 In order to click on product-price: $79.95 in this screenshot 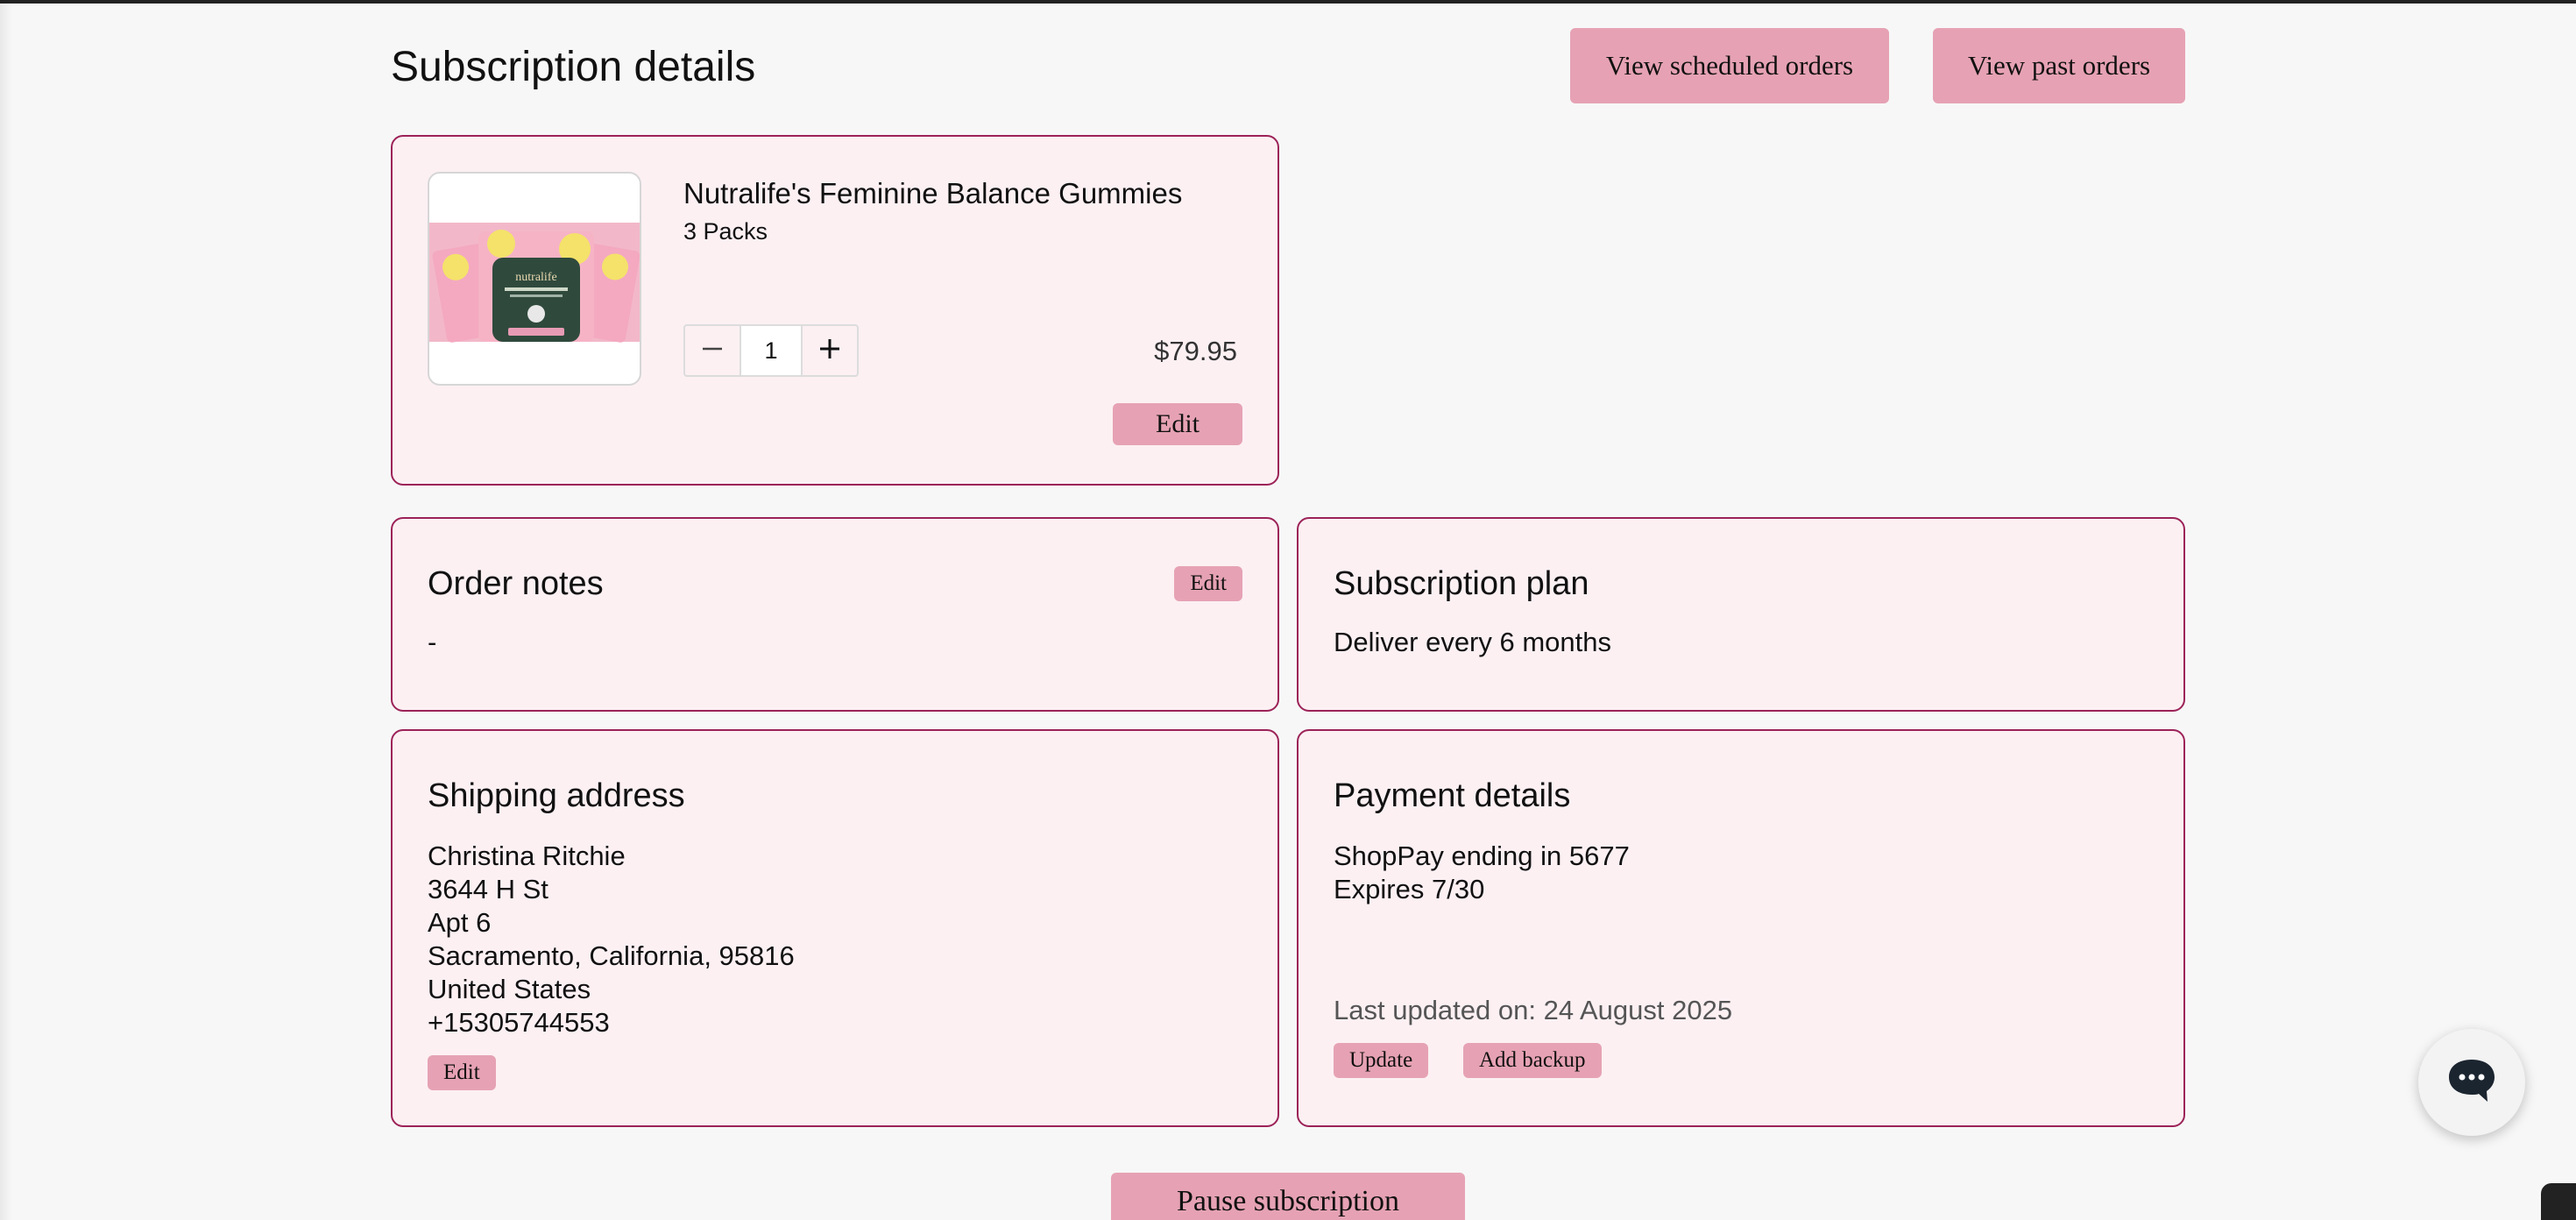, I will do `click(1195, 351)`.